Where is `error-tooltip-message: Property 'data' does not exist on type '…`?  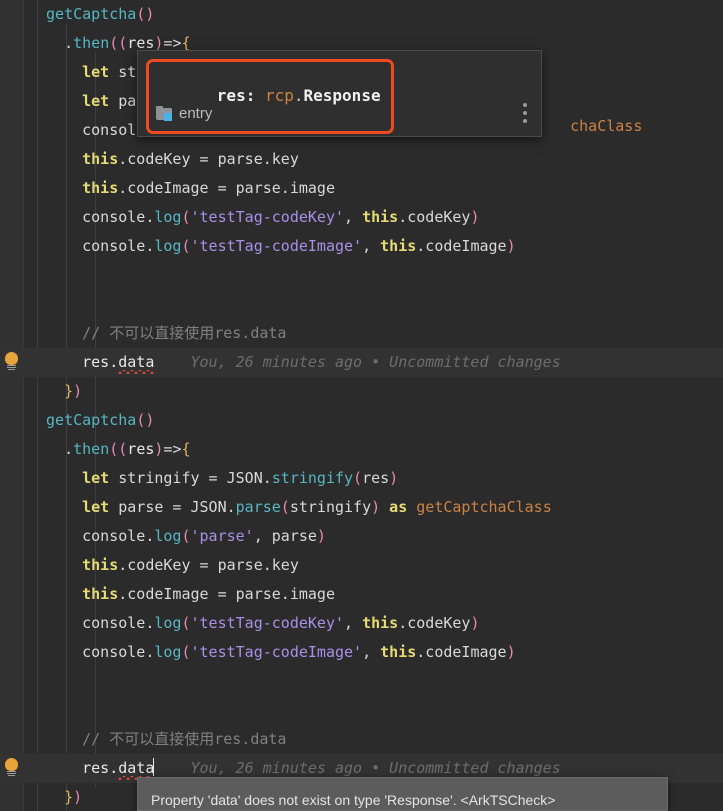 error-tooltip-message: Property 'data' does not exist on type '… is located at coordinates (353, 800).